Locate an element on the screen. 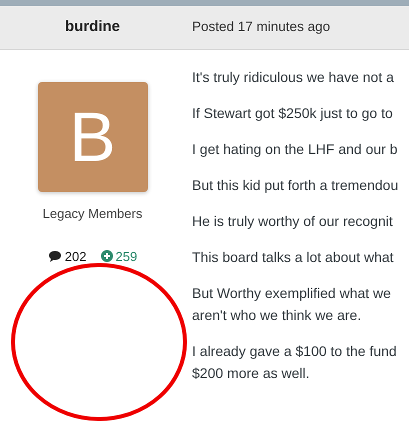  speech-bubble-icon is located at coordinates (55, 256).